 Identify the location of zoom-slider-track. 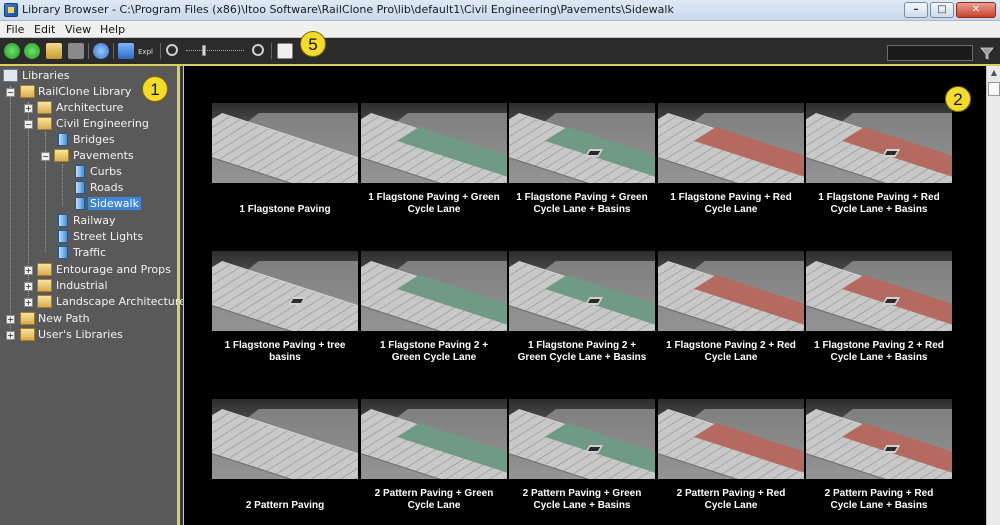
(215, 51).